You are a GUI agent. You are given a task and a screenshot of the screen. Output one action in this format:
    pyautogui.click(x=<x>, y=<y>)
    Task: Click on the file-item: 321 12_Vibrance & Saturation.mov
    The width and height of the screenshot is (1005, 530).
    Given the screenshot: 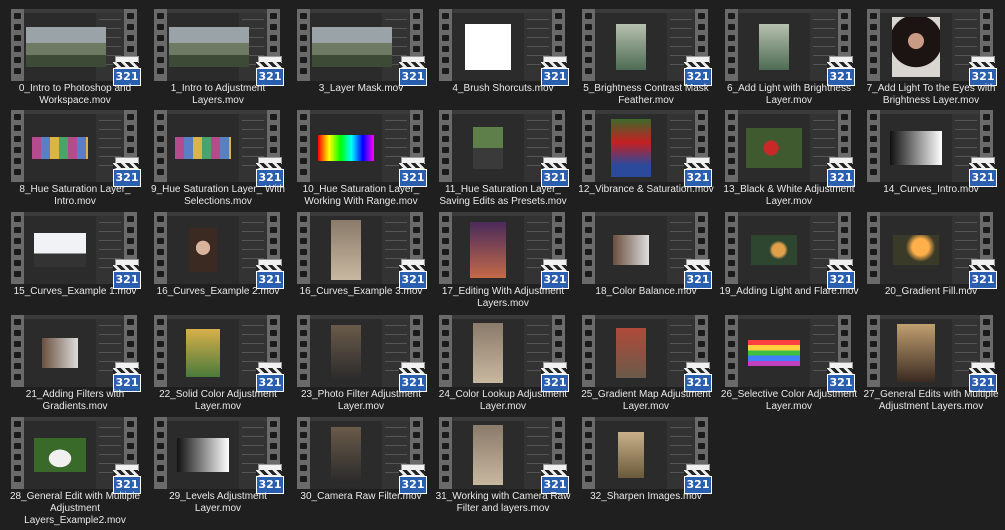 What is the action you would take?
    pyautogui.click(x=649, y=160)
    